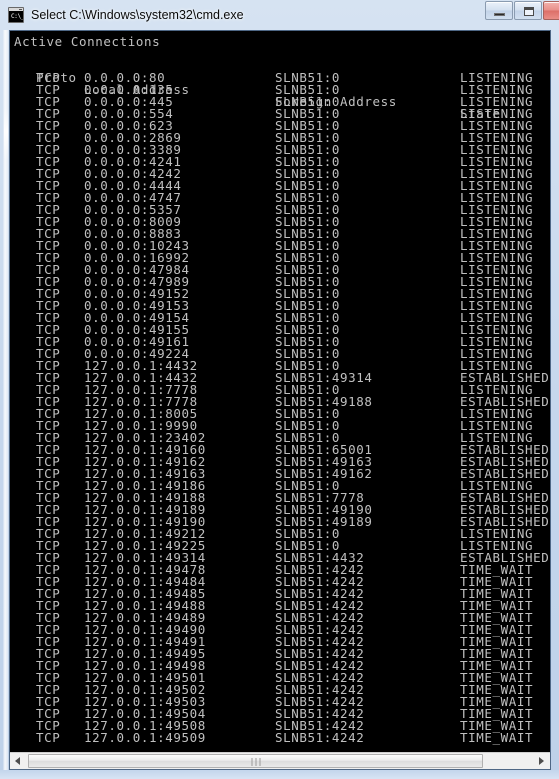  I want to click on window-titlebar: C:\_ Select C:\Windows\system32\cmd.exe, so click(279, 15).